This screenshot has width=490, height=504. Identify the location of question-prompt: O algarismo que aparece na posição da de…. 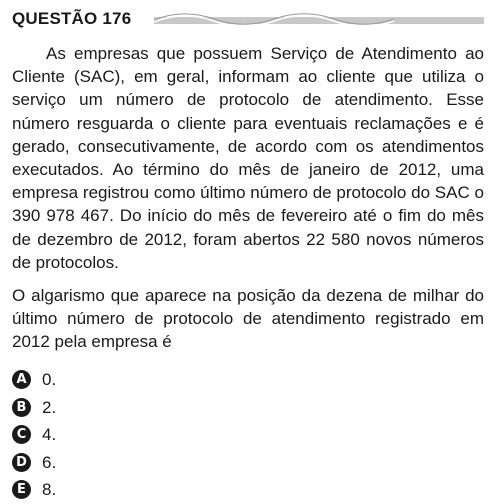
(248, 319).